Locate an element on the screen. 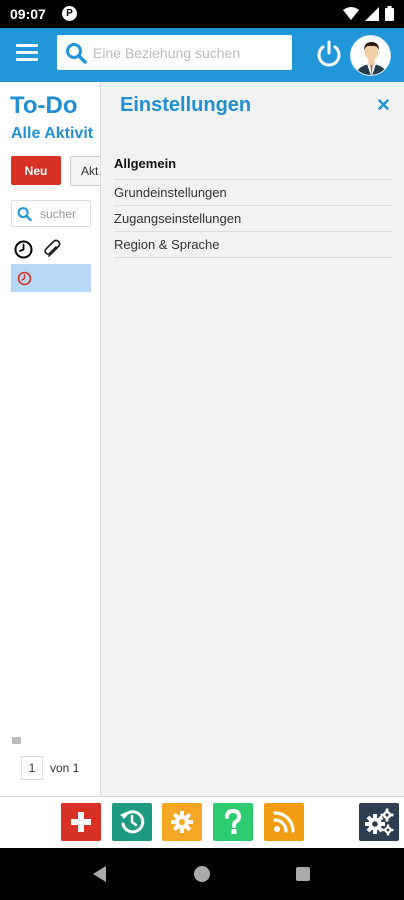  status-icons is located at coordinates (368, 13).